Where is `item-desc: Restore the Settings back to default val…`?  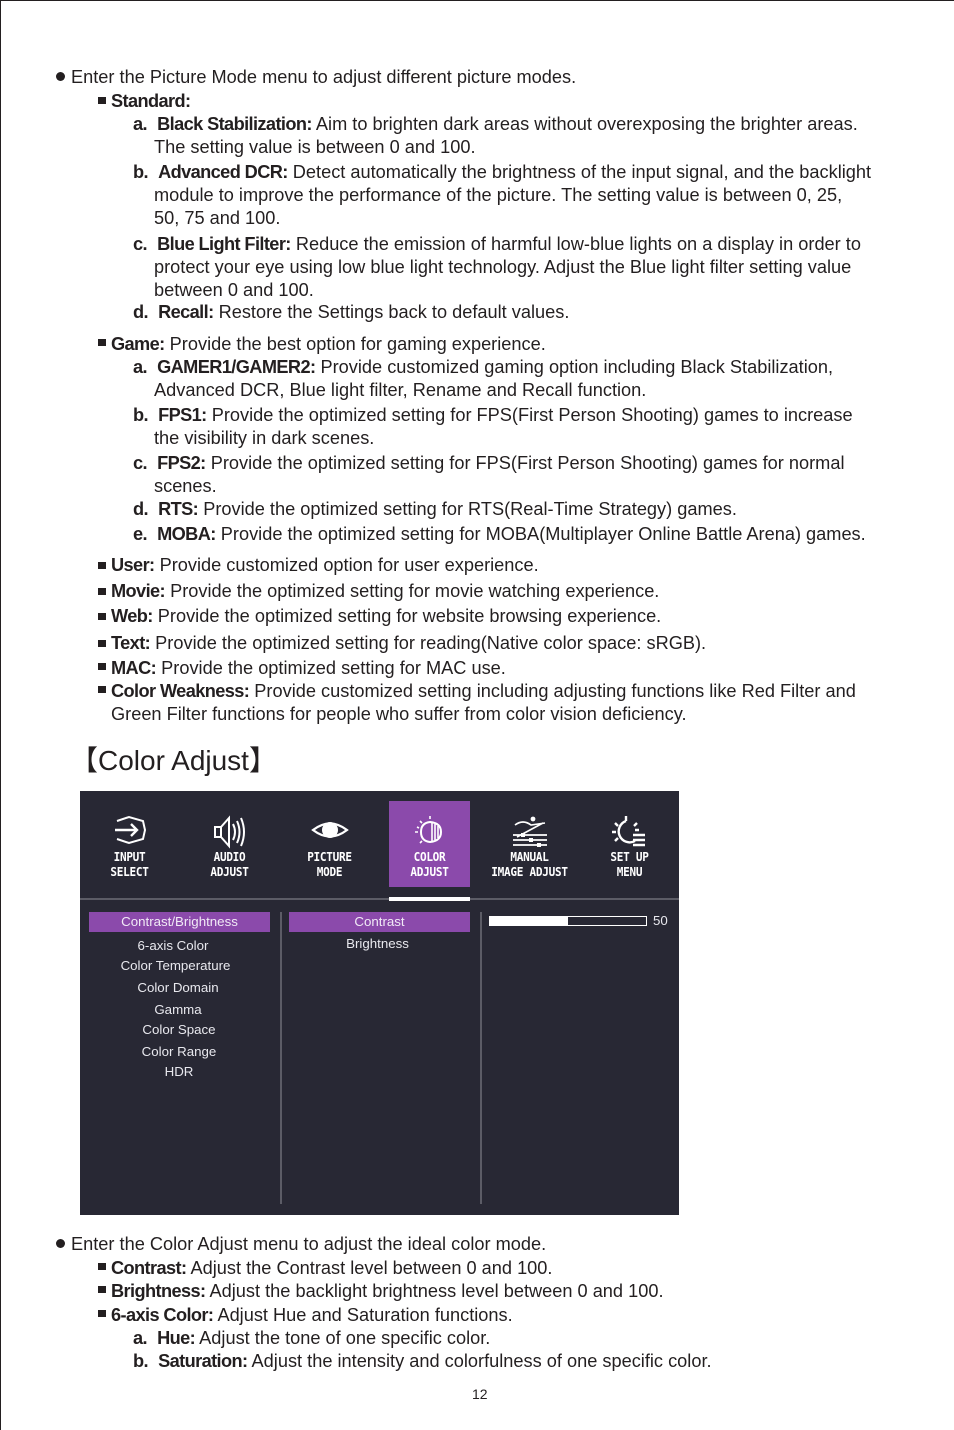 item-desc: Restore the Settings back to default val… is located at coordinates (394, 312).